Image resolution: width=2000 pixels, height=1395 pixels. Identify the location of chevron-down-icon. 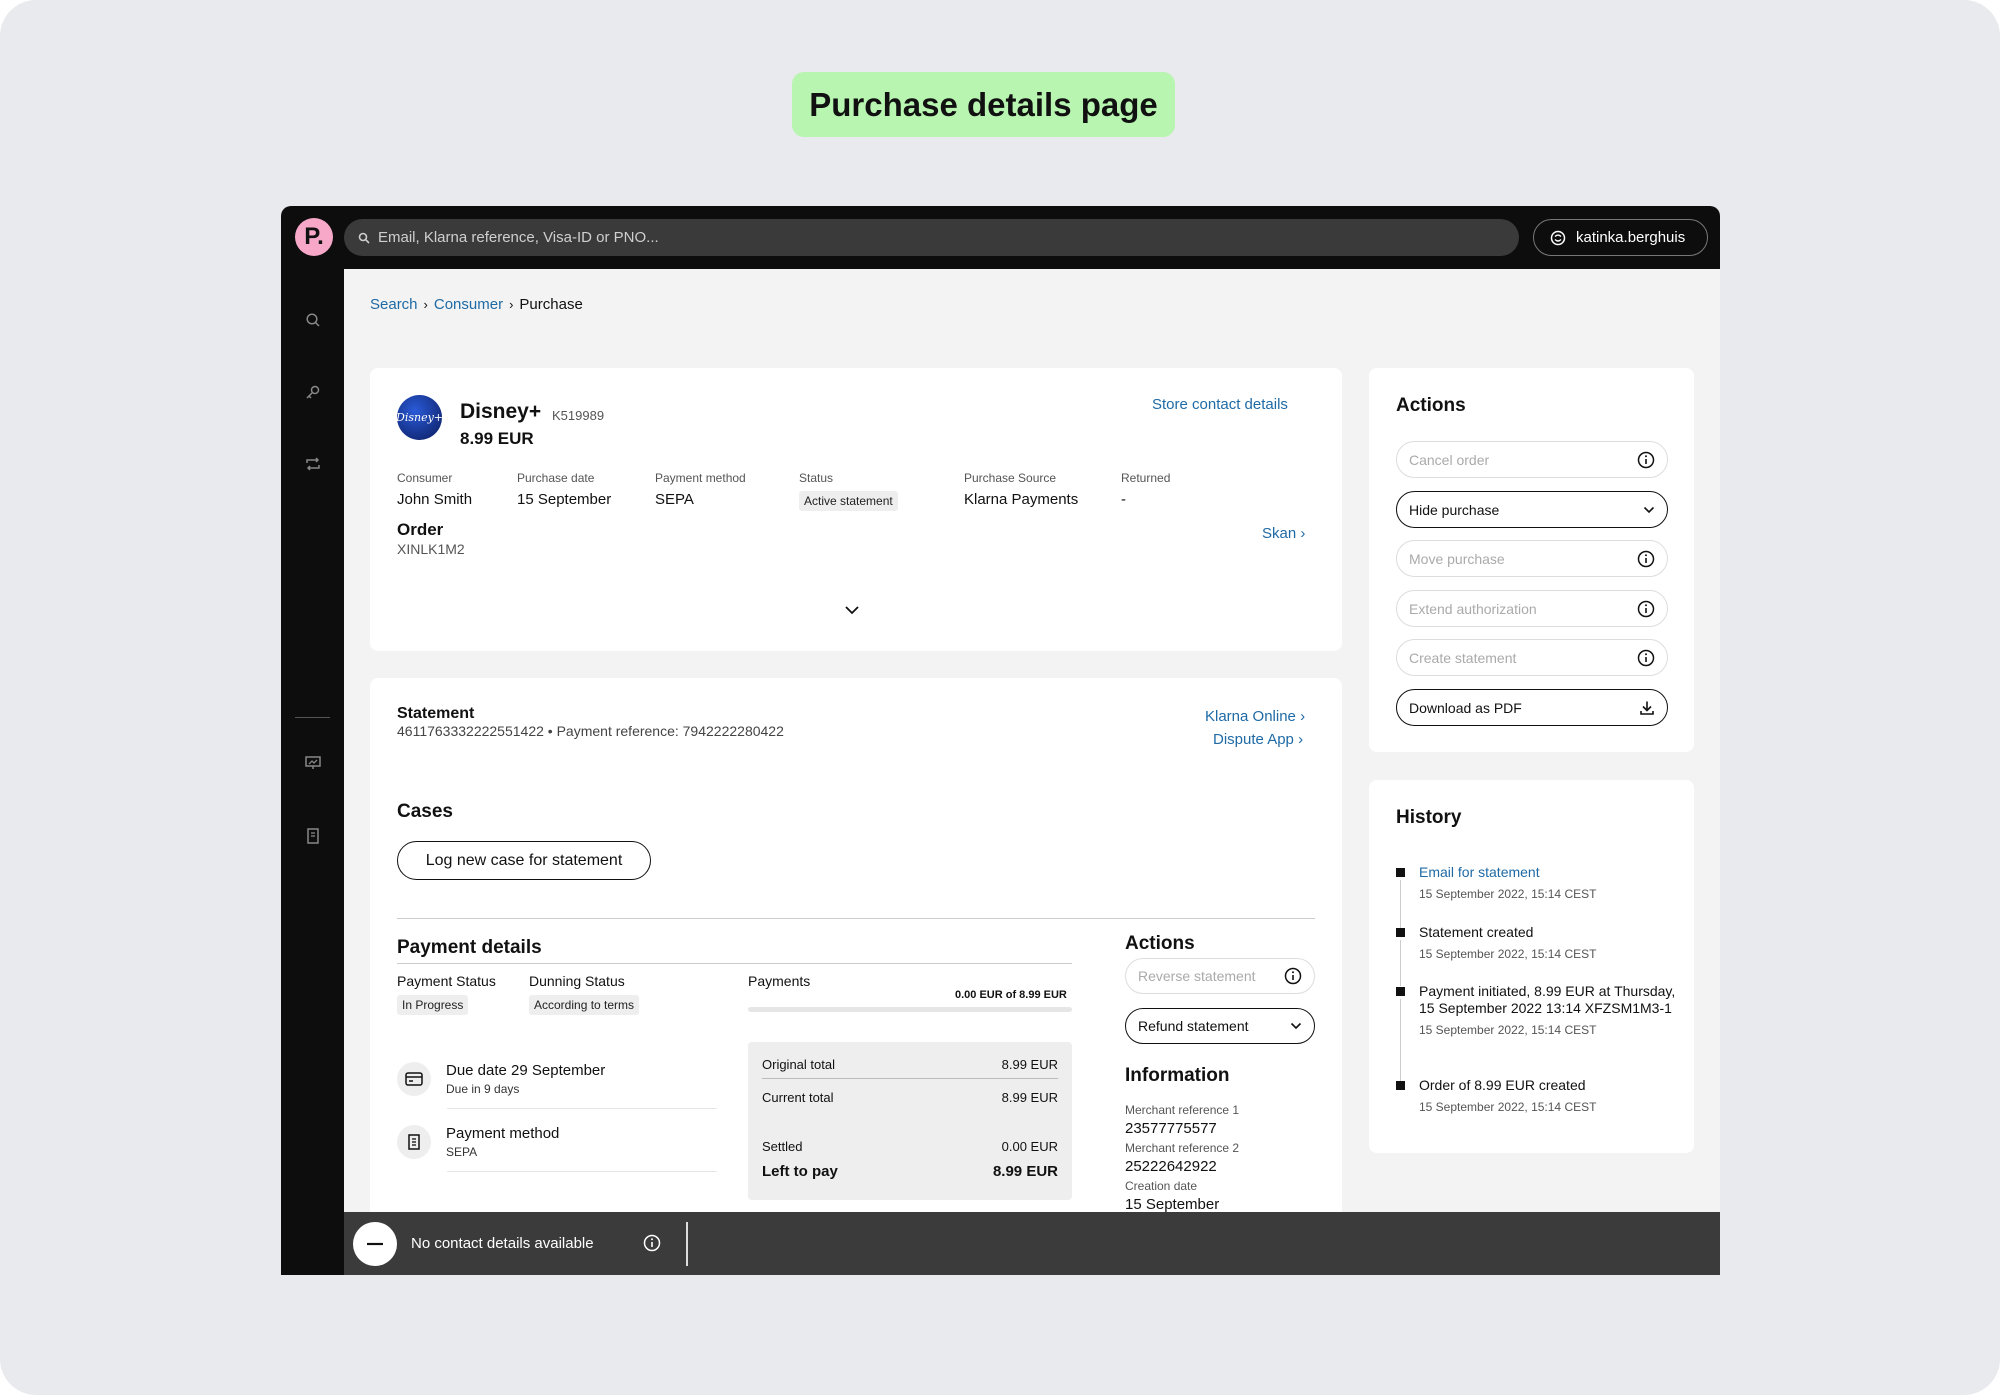
(852, 611).